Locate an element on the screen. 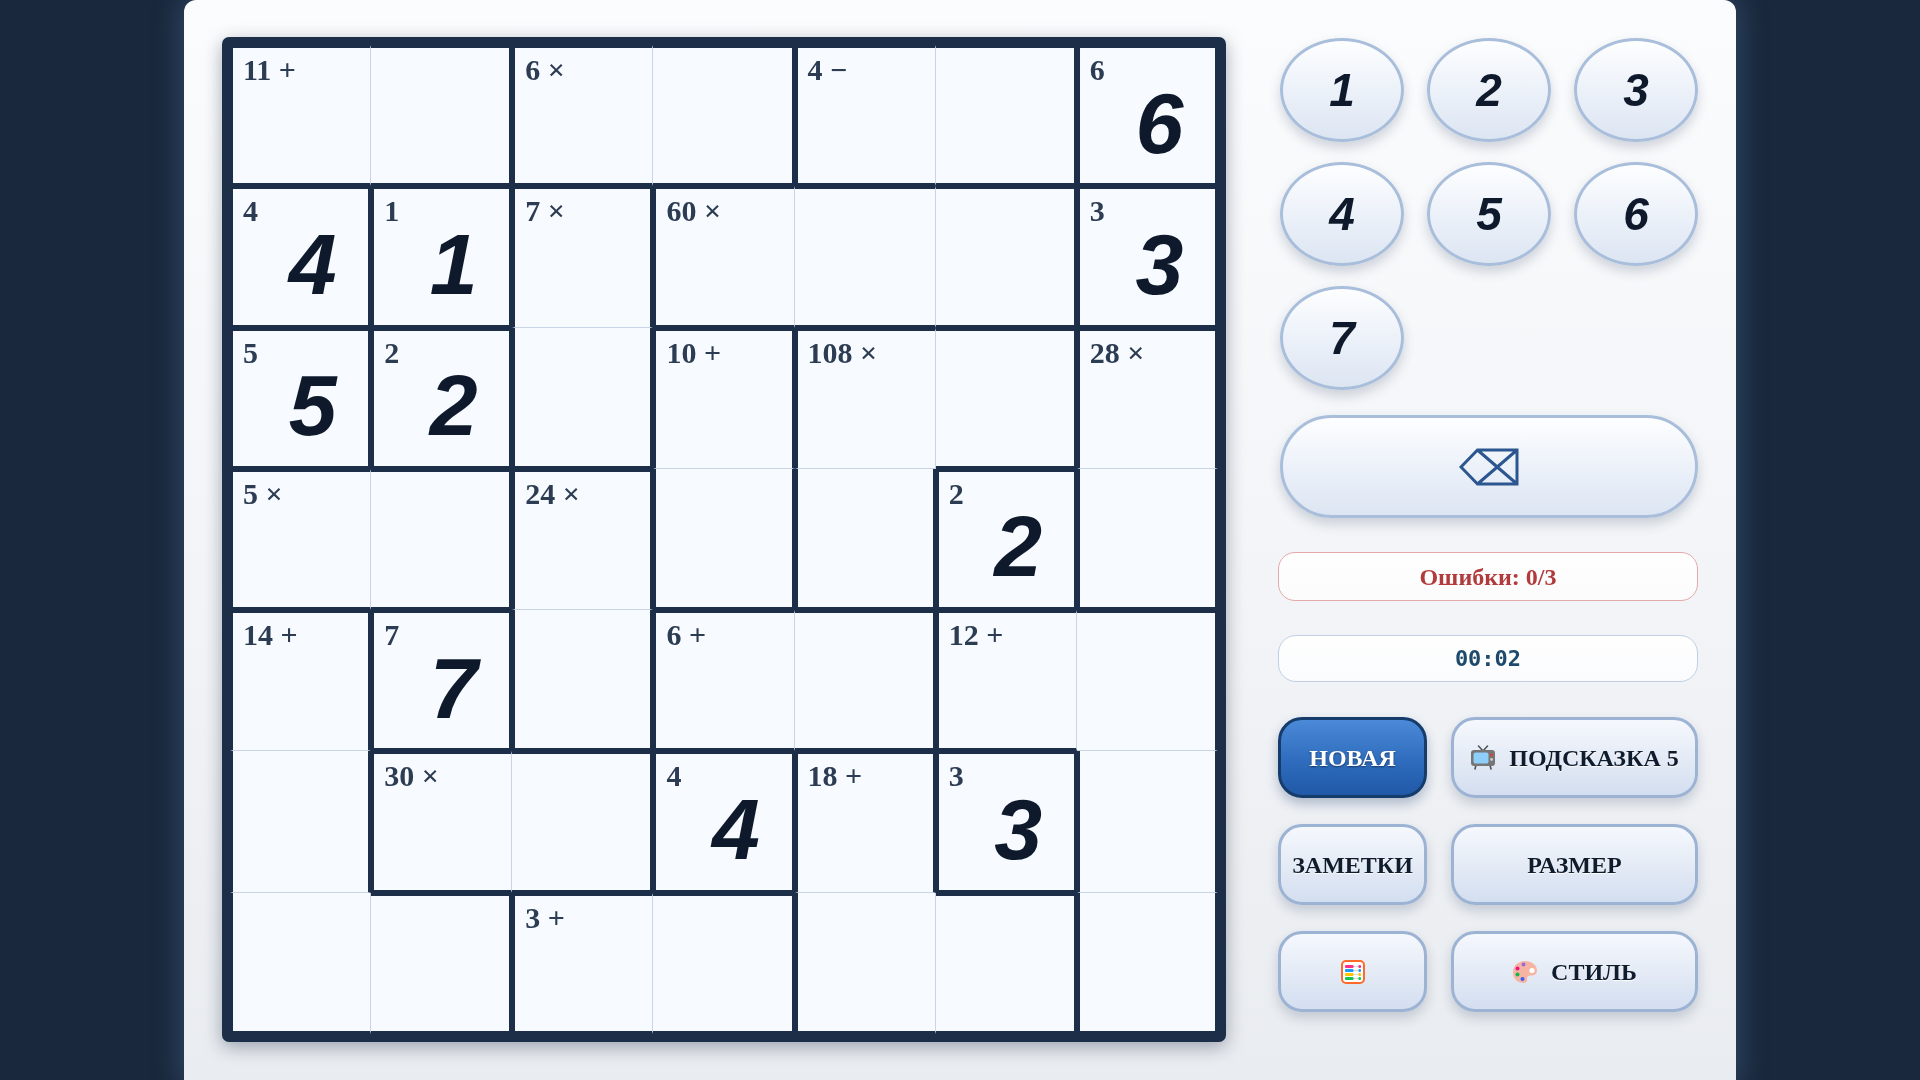  cage-clue: 24 × is located at coordinates (552, 493).